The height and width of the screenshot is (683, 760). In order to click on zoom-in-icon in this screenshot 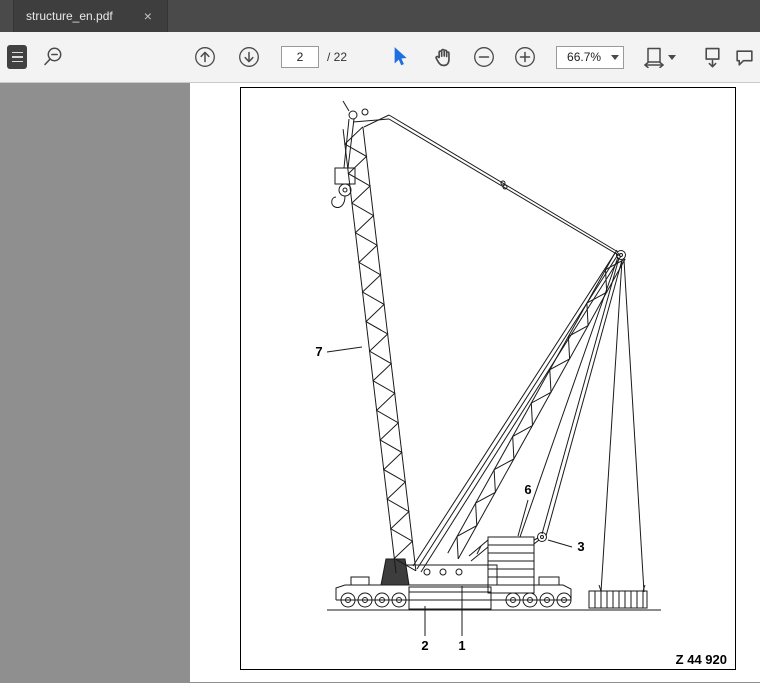, I will do `click(525, 57)`.